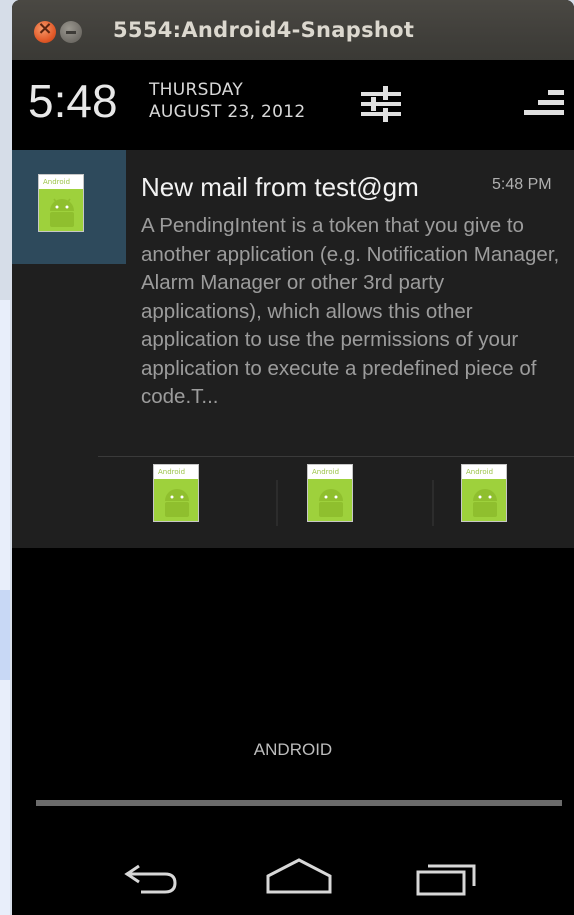 The width and height of the screenshot is (574, 915). What do you see at coordinates (264, 30) in the screenshot?
I see `window-title: 5554:Android4-Snapshot` at bounding box center [264, 30].